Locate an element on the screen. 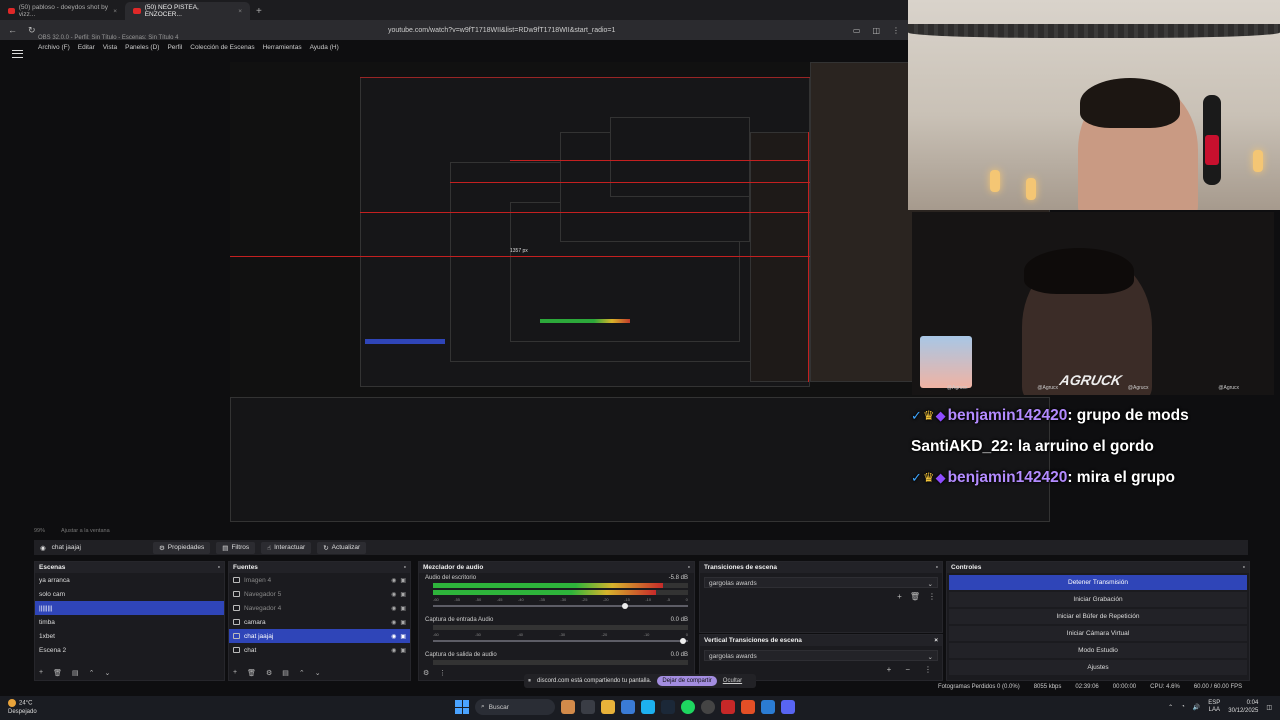  menu-coleccion: Colección de Escenas is located at coordinates (222, 50).